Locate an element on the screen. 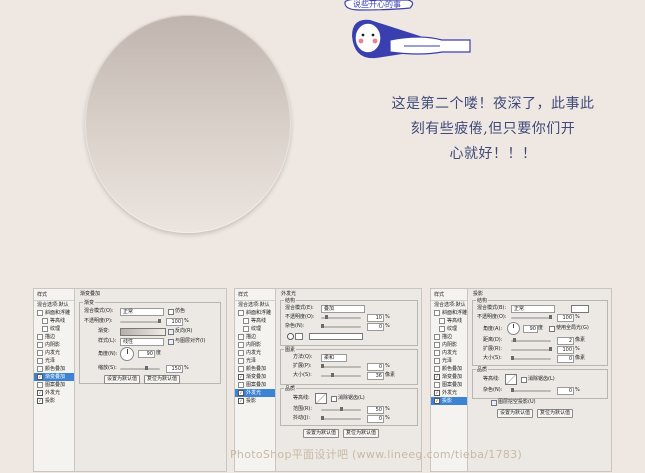 This screenshot has height=473, width=645. size-value: 0 is located at coordinates (565, 359).